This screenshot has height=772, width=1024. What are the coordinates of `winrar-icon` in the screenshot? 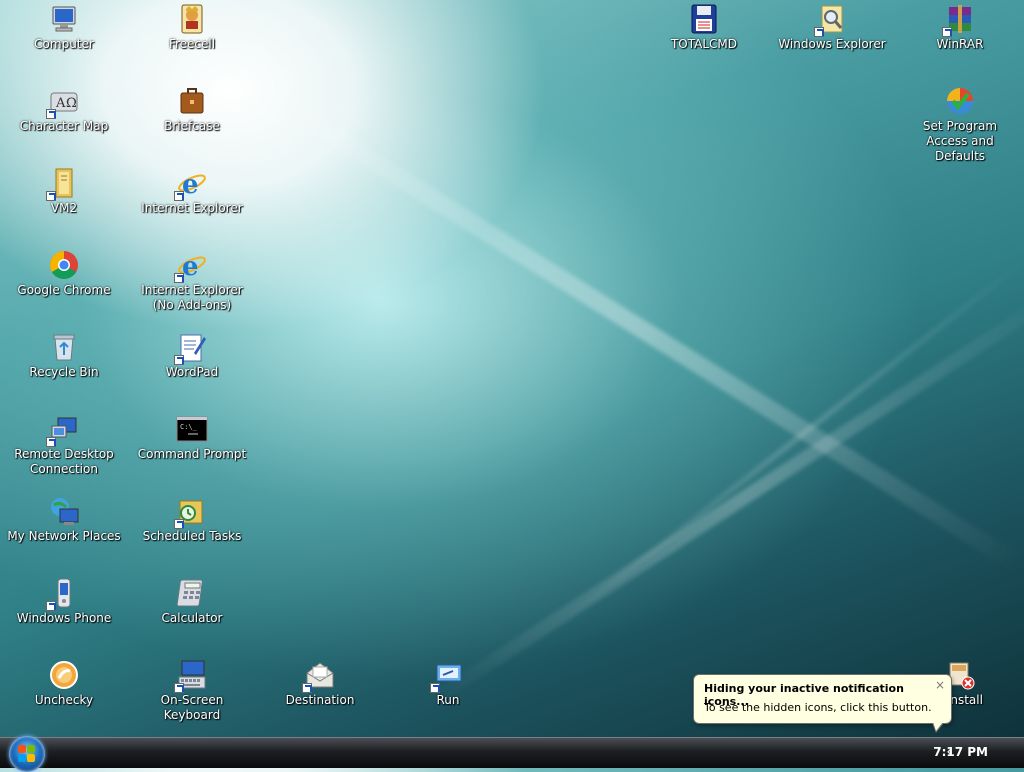 It's located at (959, 20).